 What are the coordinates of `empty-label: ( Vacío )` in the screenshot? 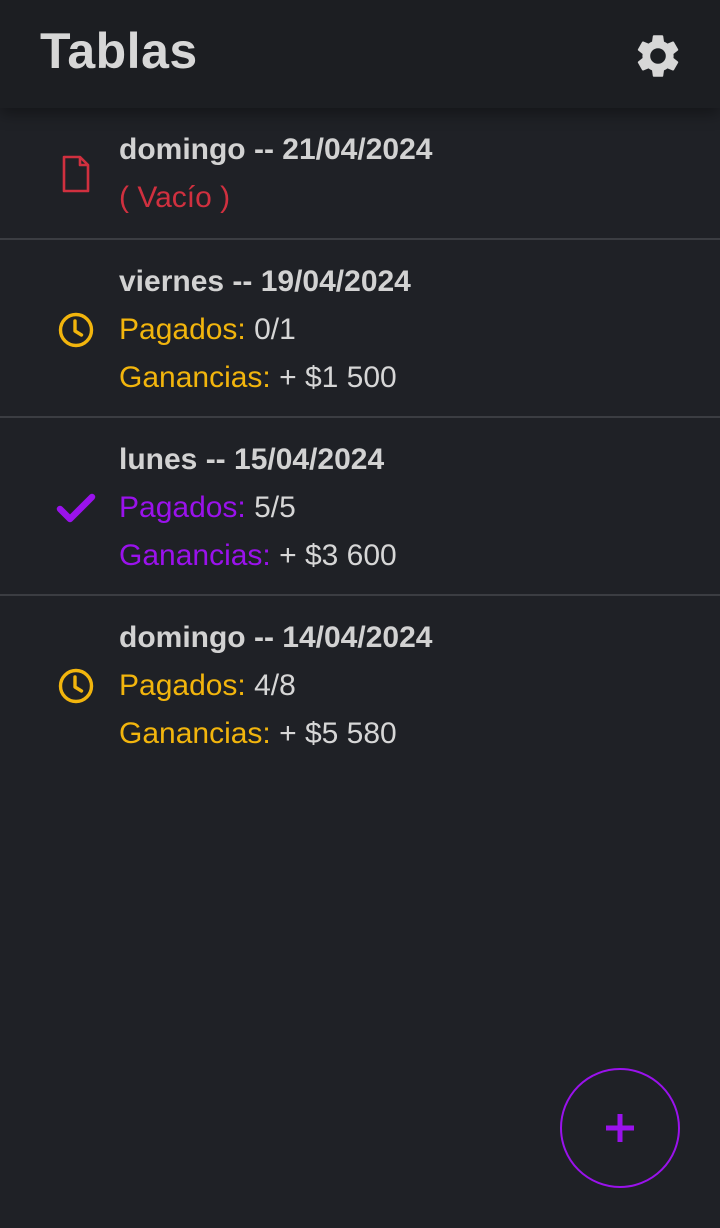 It's located at (175, 197).